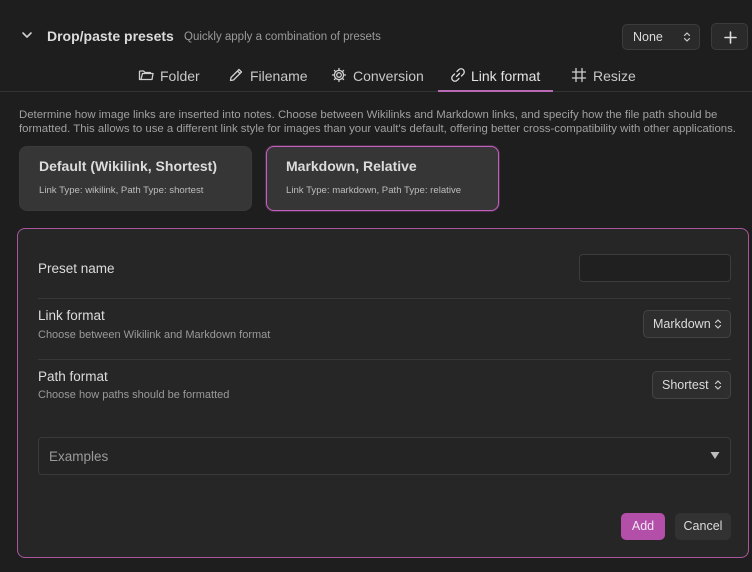 Image resolution: width=752 pixels, height=572 pixels. I want to click on tab-folder-label: Folder, so click(180, 76).